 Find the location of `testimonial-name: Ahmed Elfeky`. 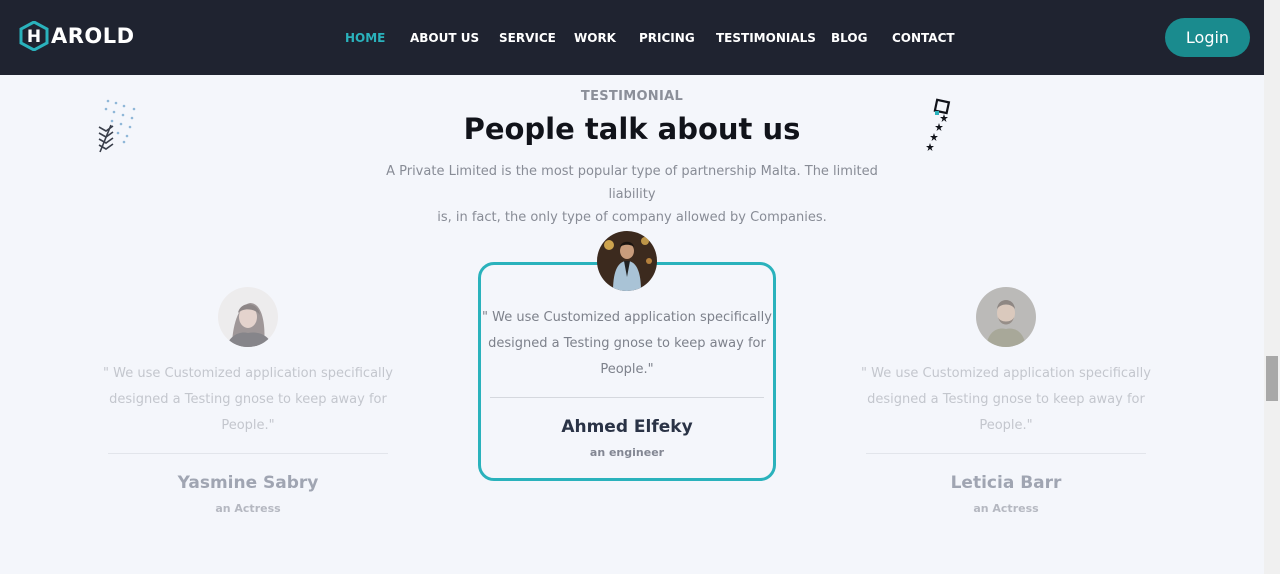

testimonial-name: Ahmed Elfeky is located at coordinates (627, 427).